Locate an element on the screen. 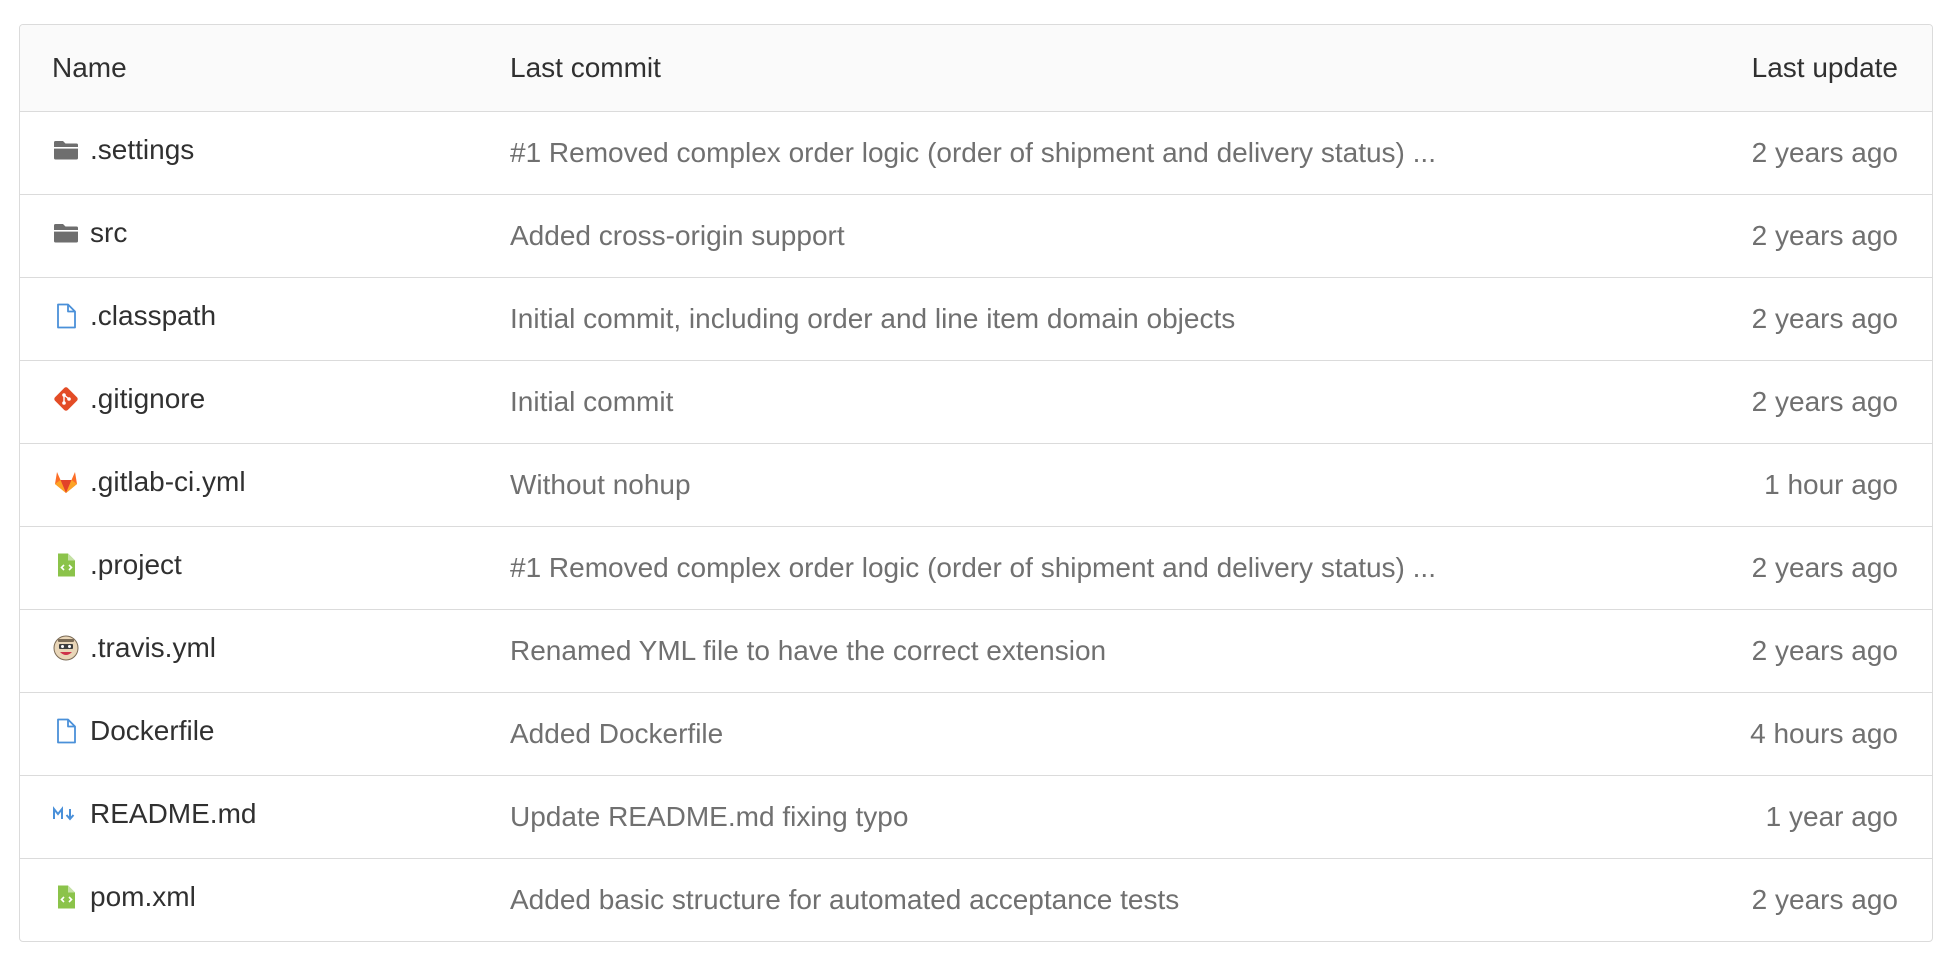 The height and width of the screenshot is (970, 1944). travis-icon is located at coordinates (66, 648).